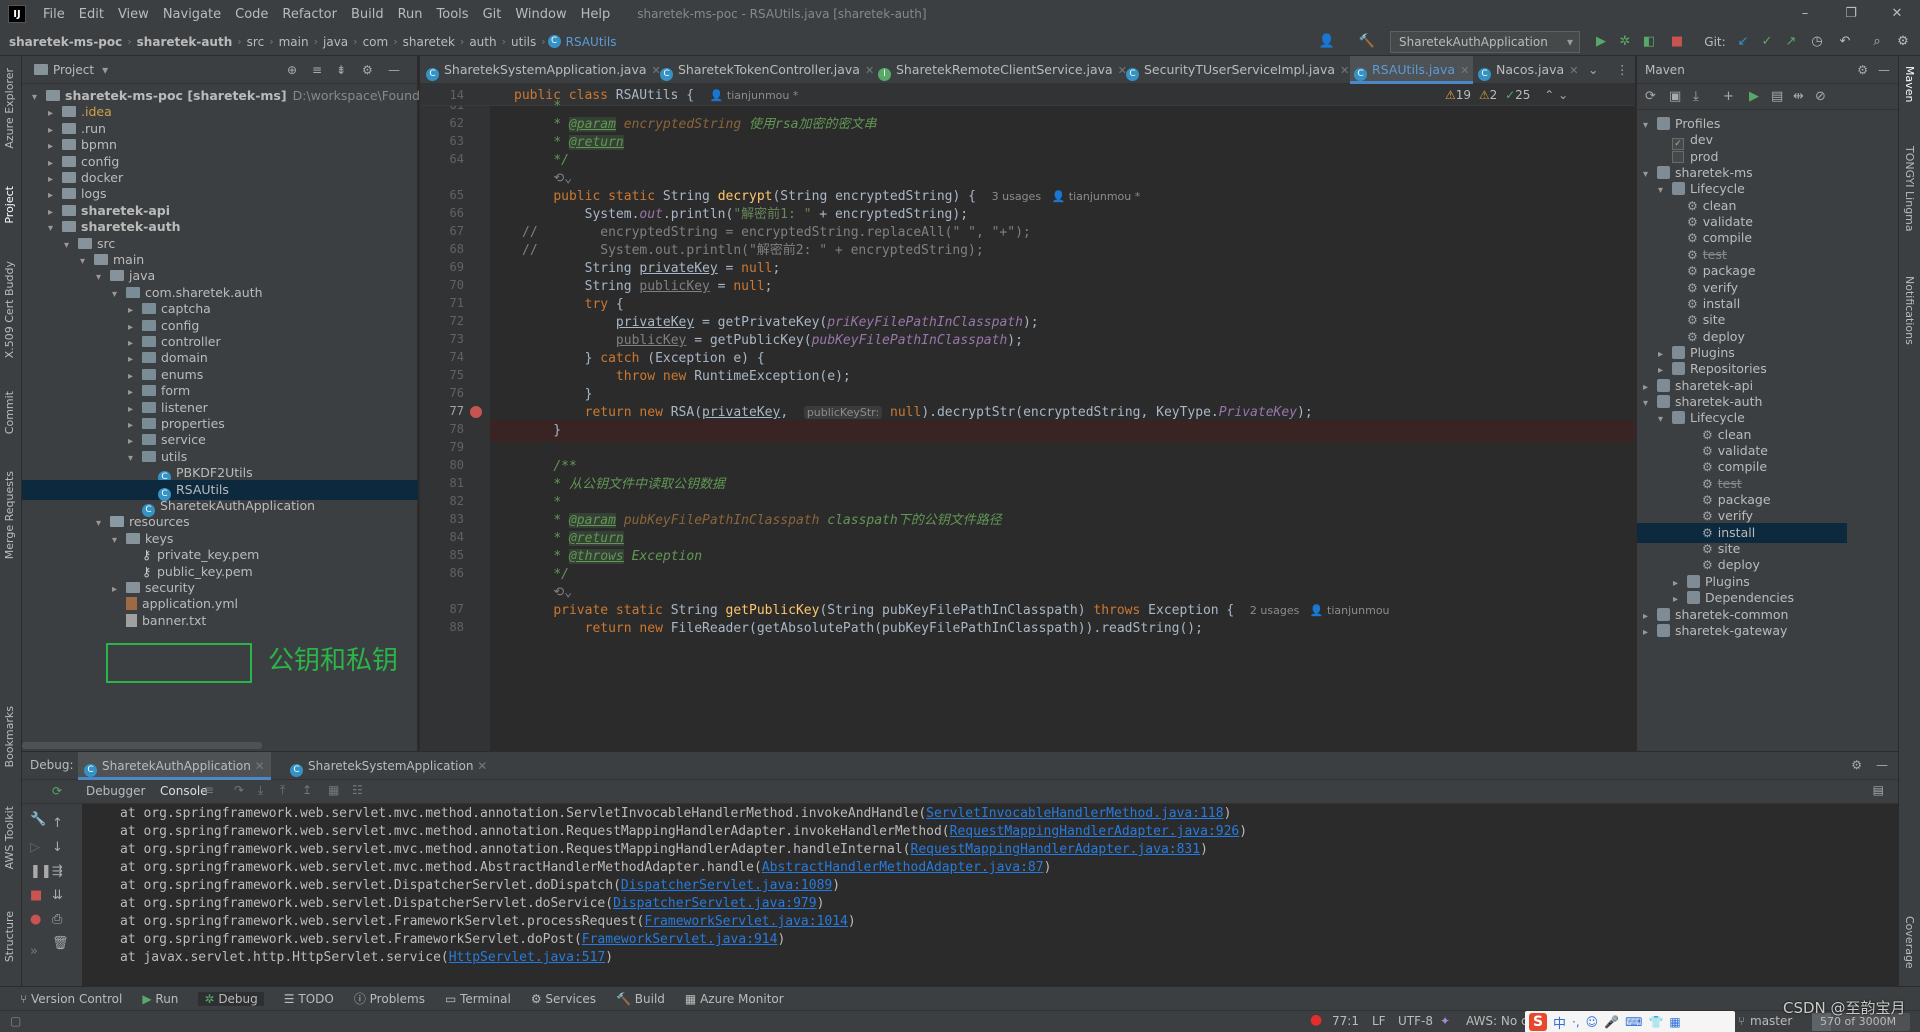 Image resolution: width=1920 pixels, height=1032 pixels. I want to click on download-icon: ⤓, so click(1696, 96).